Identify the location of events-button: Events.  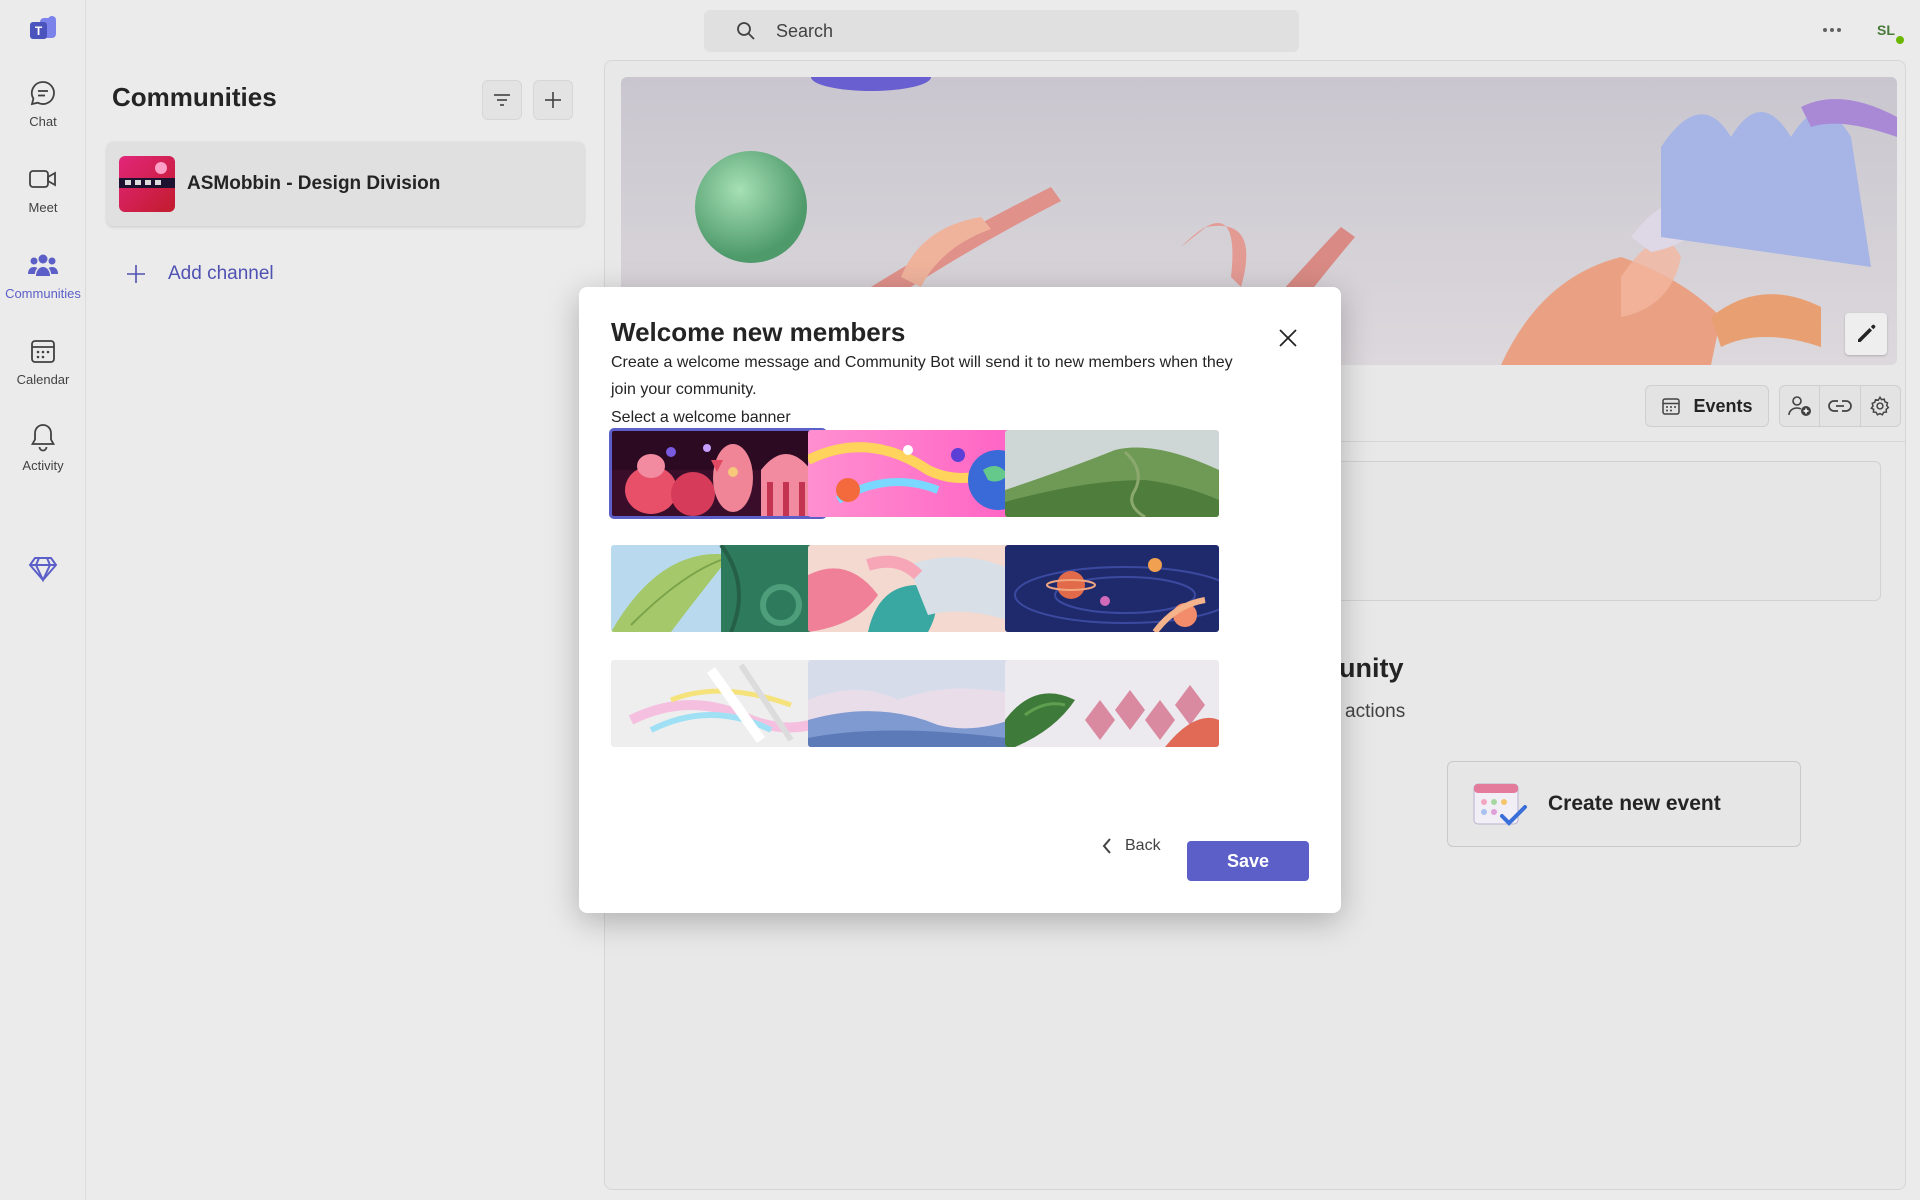
(1707, 406).